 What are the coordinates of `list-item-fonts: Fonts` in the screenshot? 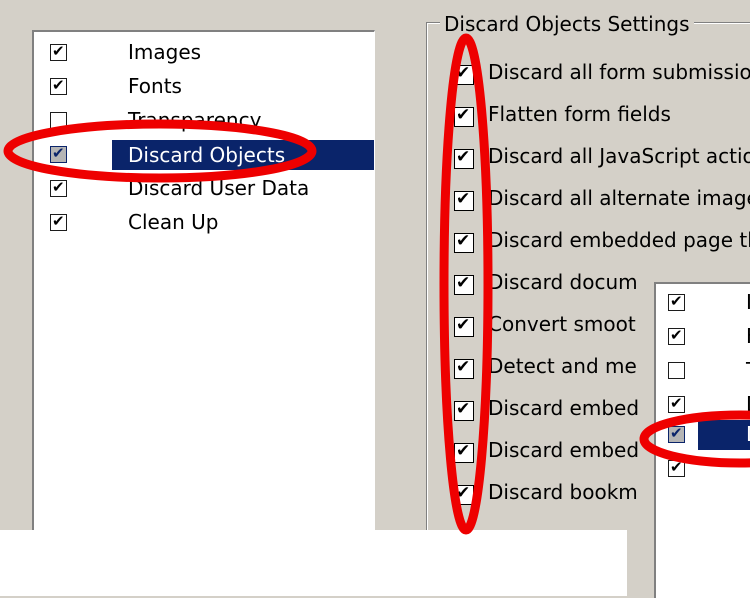 It's located at (204, 87).